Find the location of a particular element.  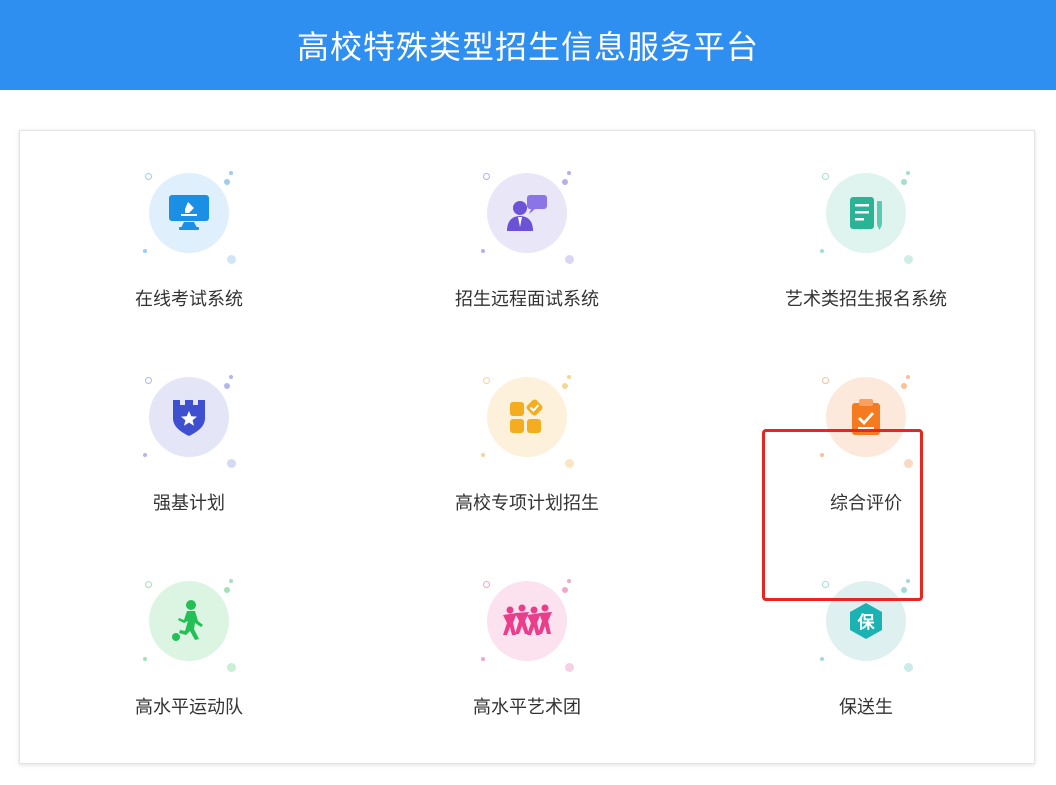

tile-remote-interview: 招生远程面试系统 is located at coordinates (527, 262).